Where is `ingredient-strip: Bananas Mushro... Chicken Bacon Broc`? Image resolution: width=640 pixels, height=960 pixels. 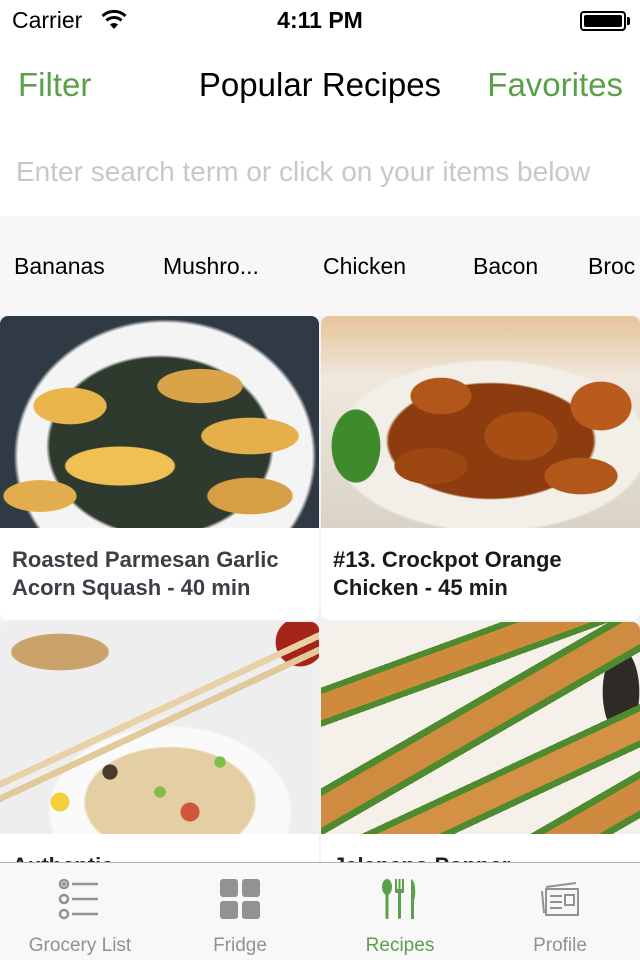 ingredient-strip: Bananas Mushro... Chicken Bacon Broc is located at coordinates (320, 266).